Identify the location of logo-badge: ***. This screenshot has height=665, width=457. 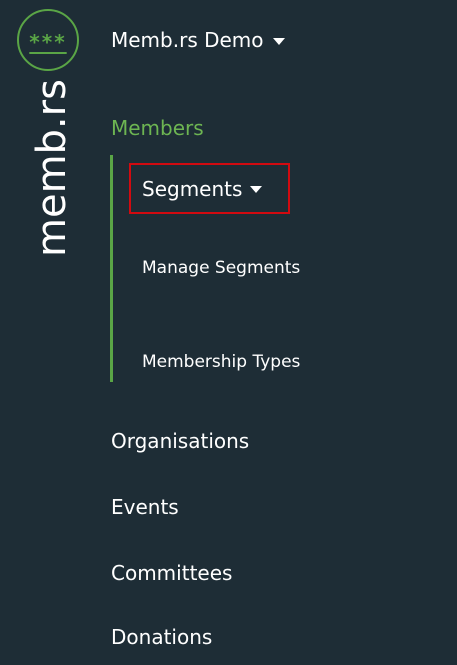
(48, 40).